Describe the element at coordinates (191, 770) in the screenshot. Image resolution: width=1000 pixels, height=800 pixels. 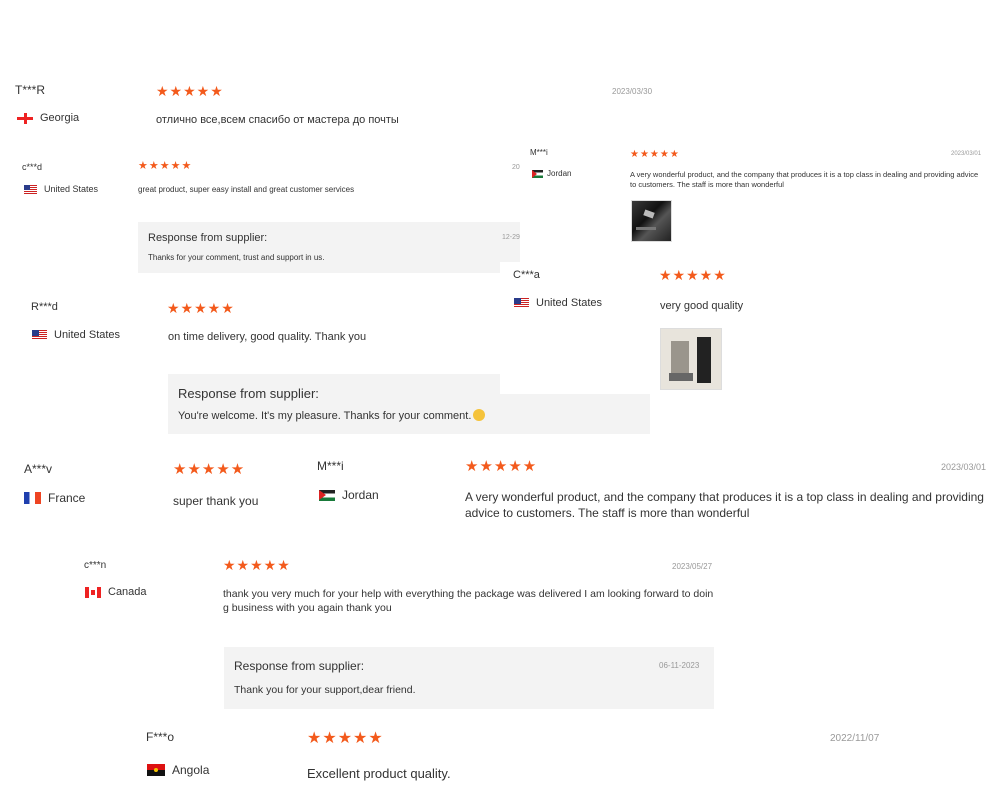
I see `country-label: Angola` at that location.